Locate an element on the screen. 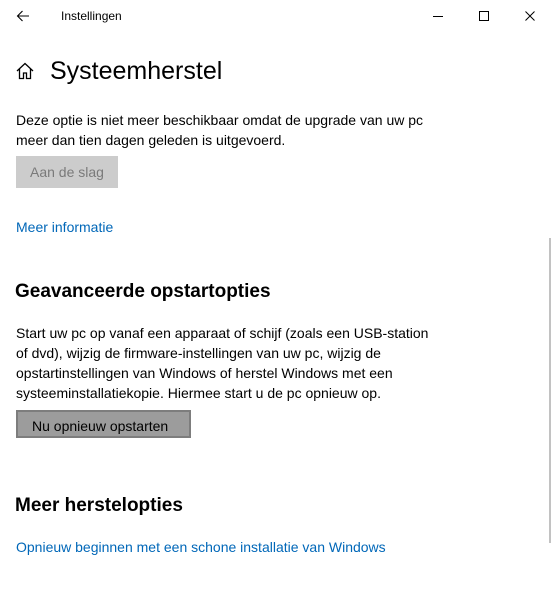  restart-now-button: Nu opnieuw opstarten is located at coordinates (103, 424).